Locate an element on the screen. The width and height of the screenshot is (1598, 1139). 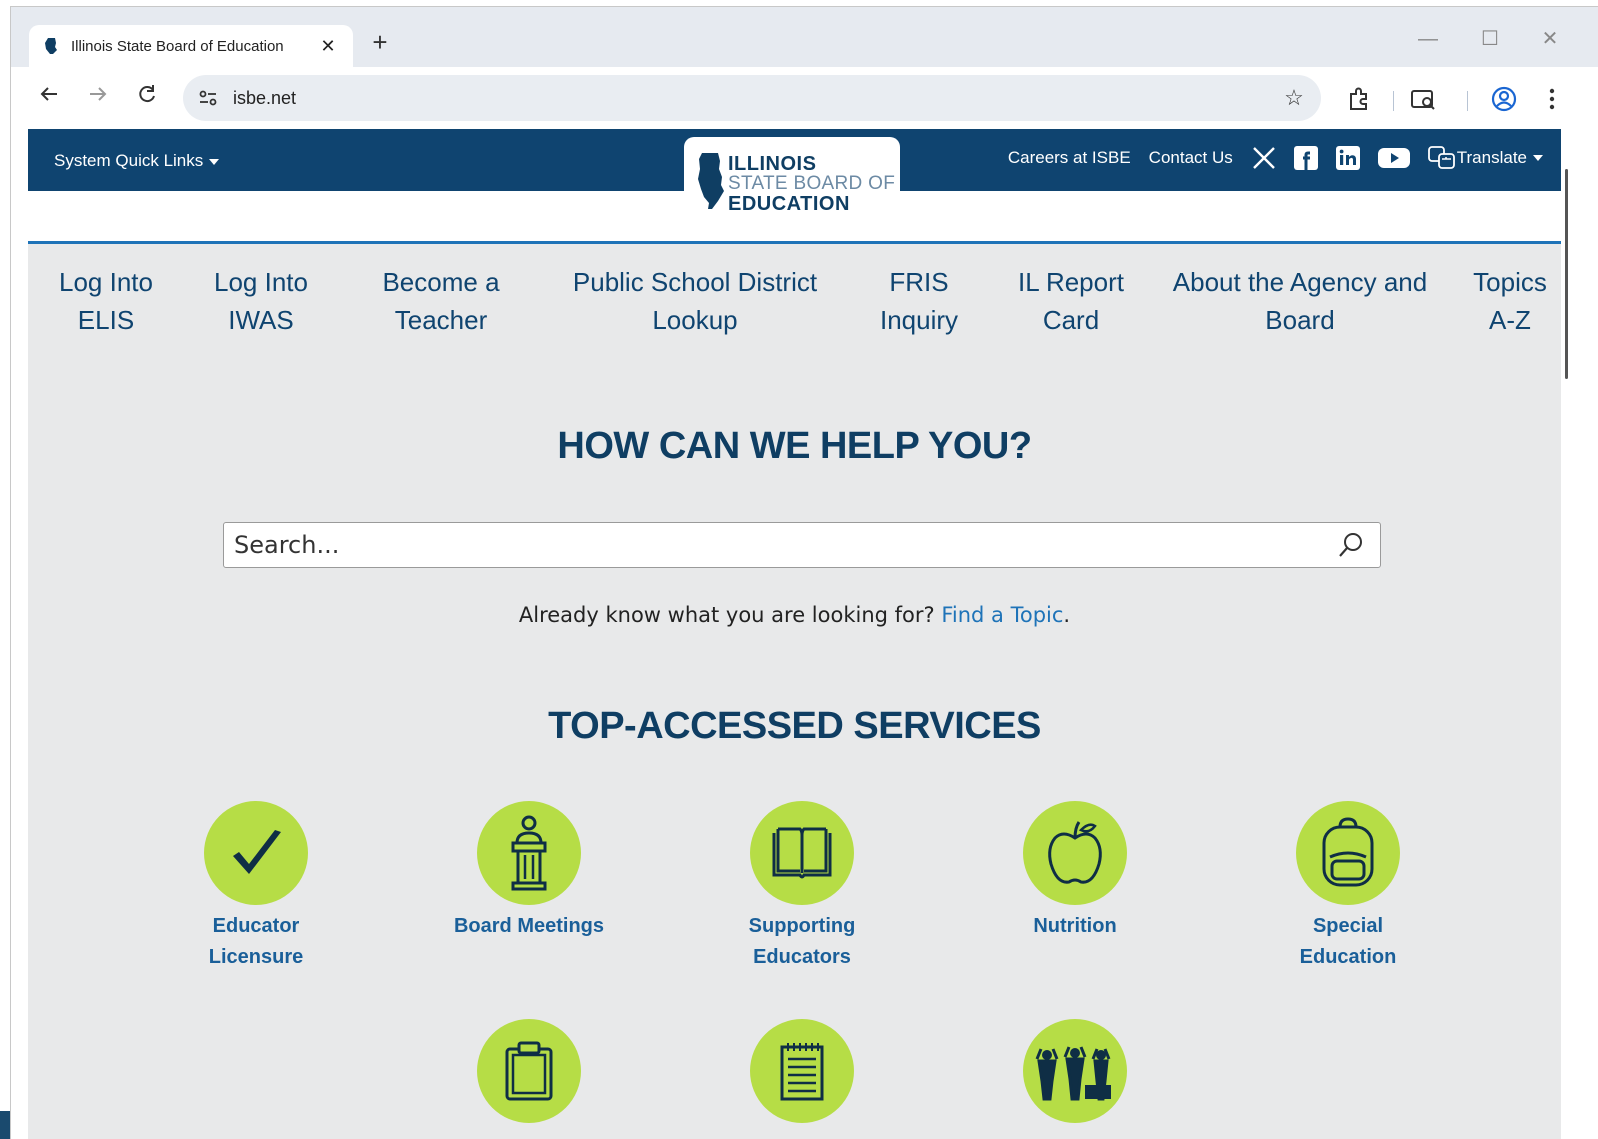
service-label: Special Education is located at coordinates (1348, 942).